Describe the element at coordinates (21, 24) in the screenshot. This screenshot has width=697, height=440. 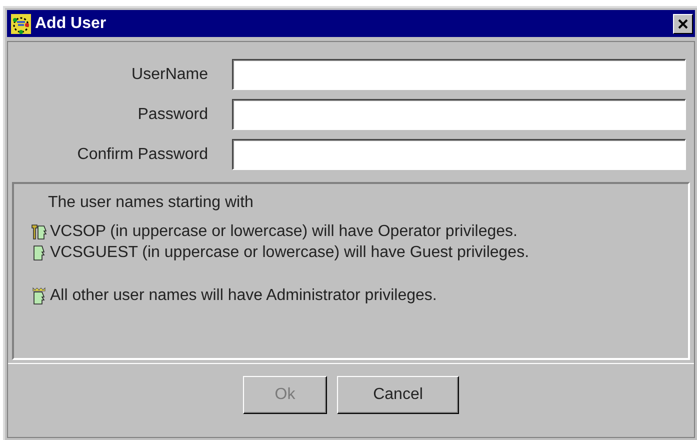
I see `app-icon` at that location.